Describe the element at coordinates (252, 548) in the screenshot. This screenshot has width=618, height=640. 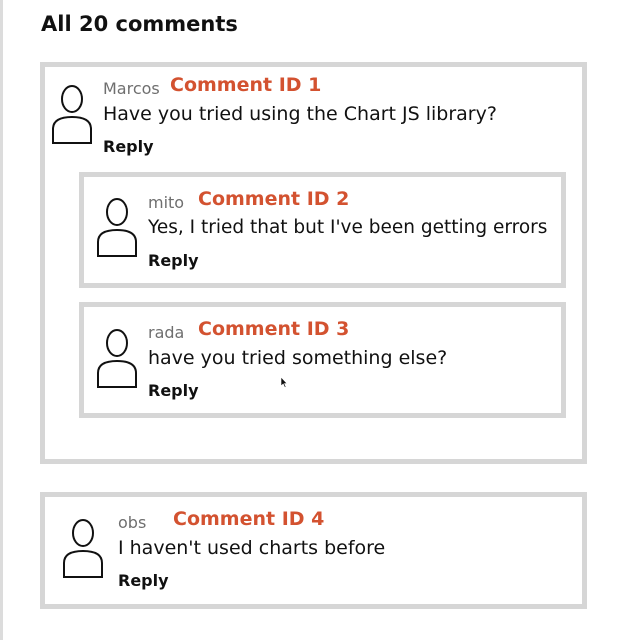
I see `comment-text: I haven't used charts before` at that location.